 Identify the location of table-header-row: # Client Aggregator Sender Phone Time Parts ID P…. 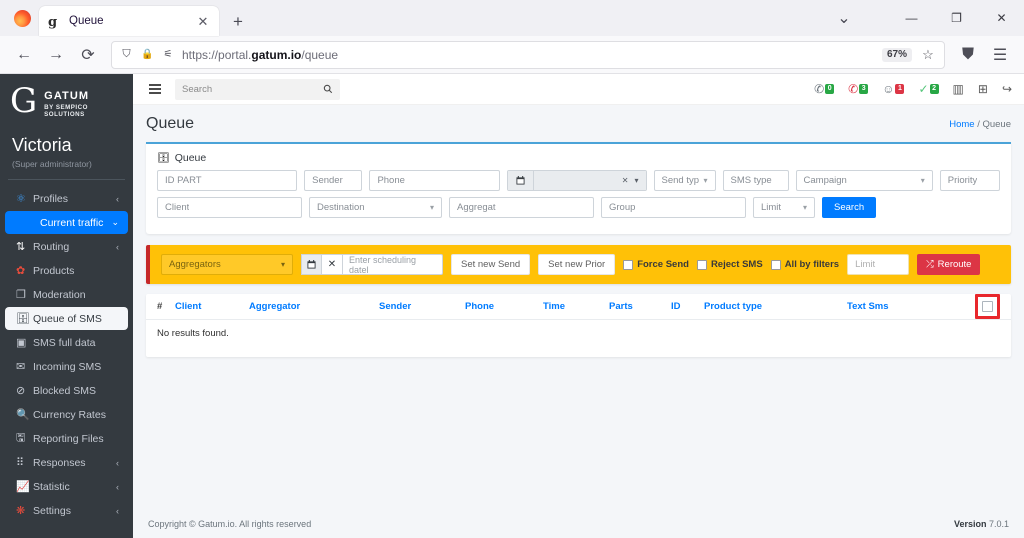
(578, 307).